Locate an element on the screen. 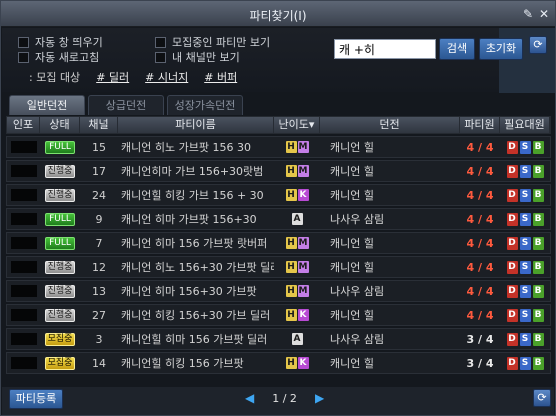  recruiting-only-label: 모집중인 파티만 보기 is located at coordinates (221, 42).